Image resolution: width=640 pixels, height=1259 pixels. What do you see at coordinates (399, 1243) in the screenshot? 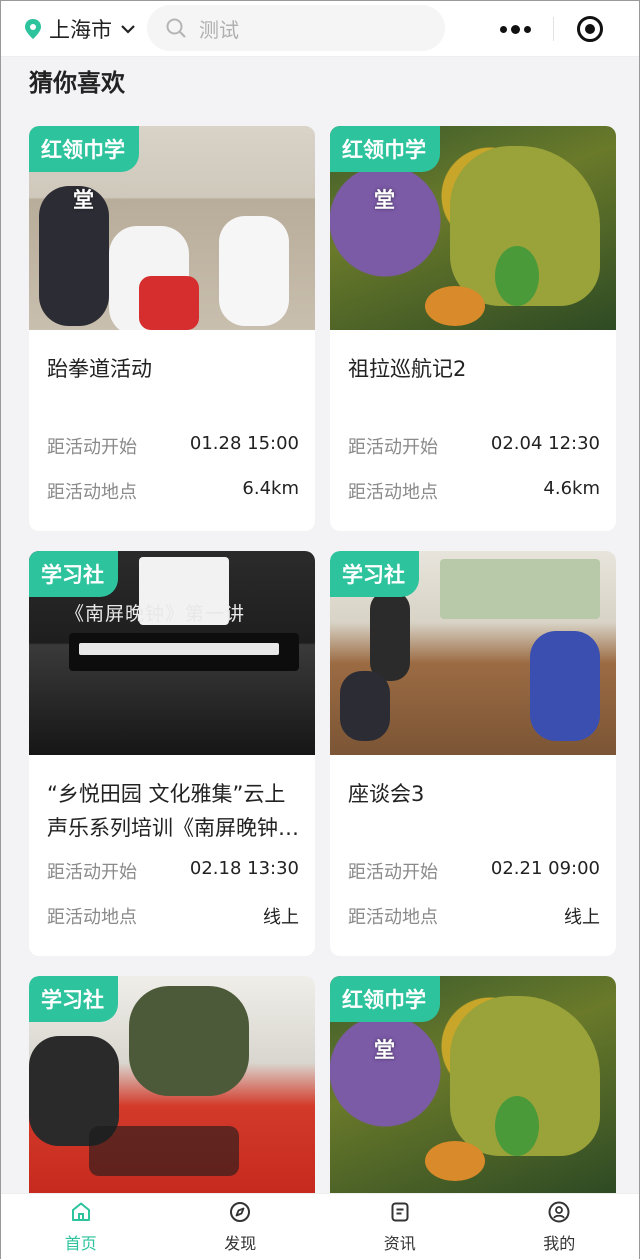
I see `tab-label: 资讯` at bounding box center [399, 1243].